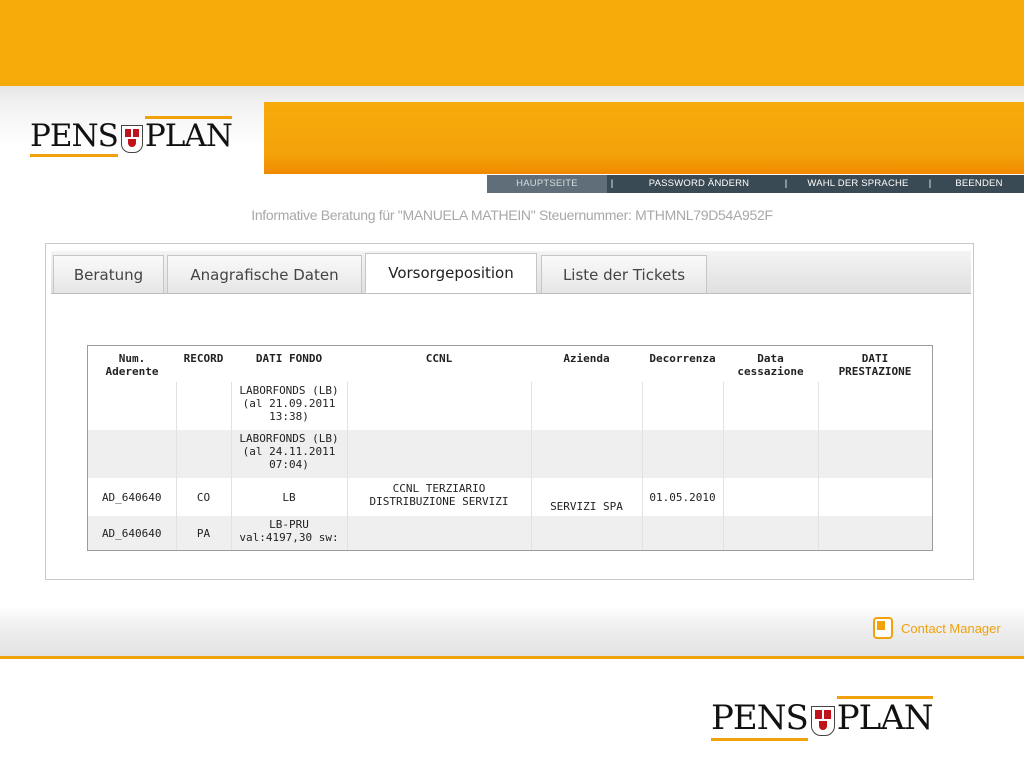  I want to click on tab-liste-der-tickets: Liste der Tickets, so click(624, 274).